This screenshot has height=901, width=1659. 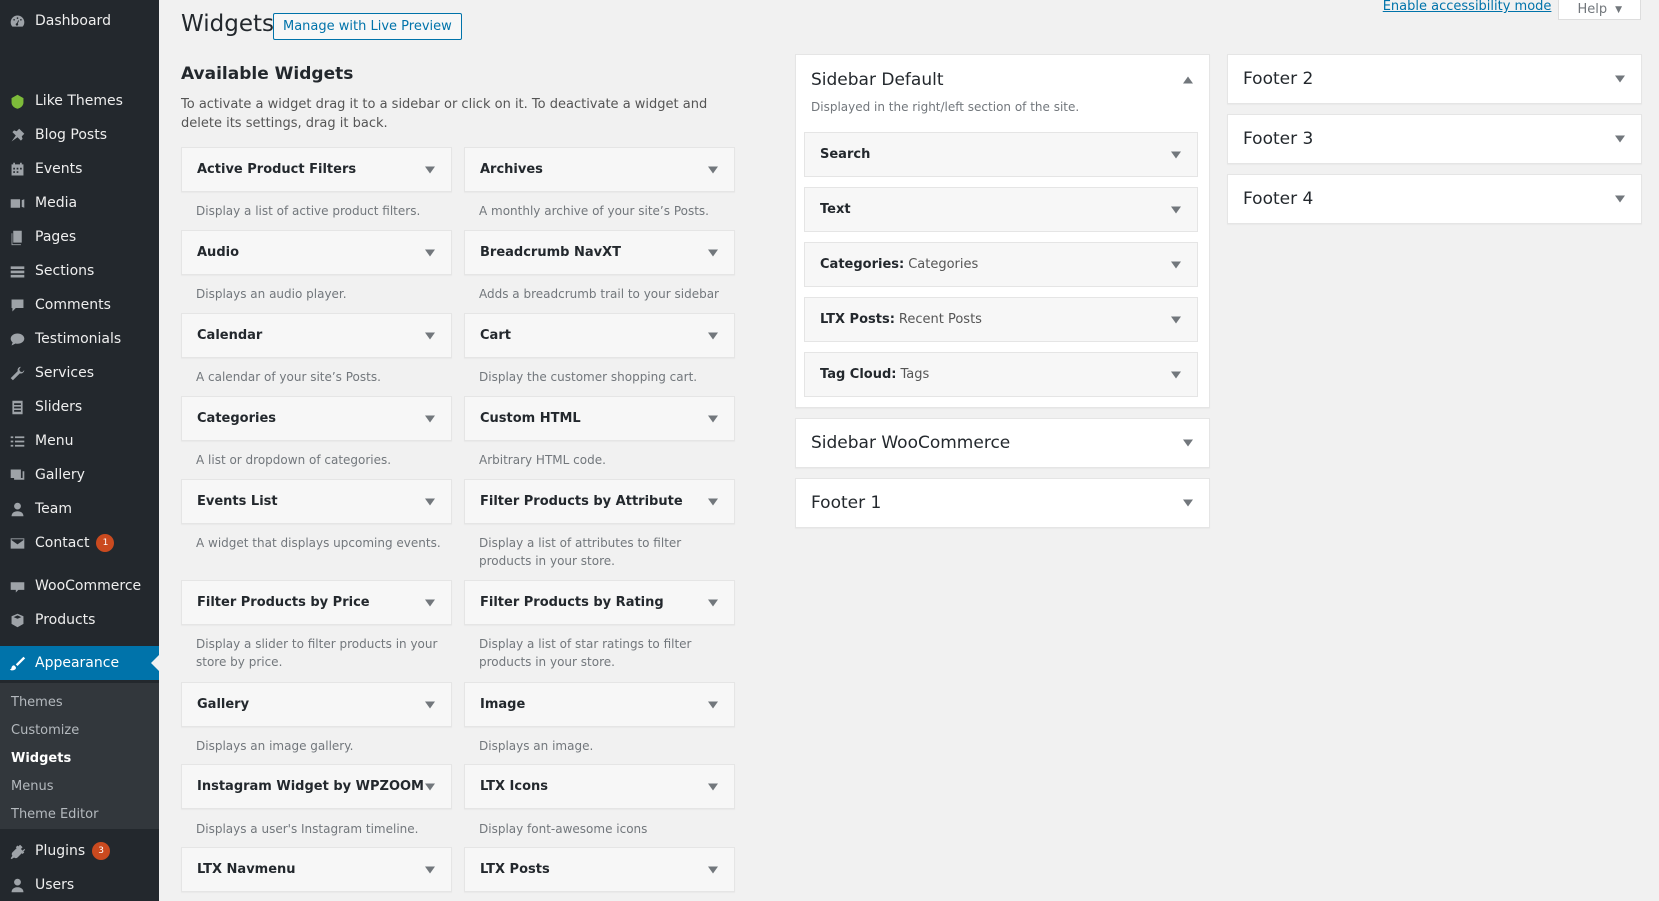 I want to click on widget-description: A list or dropdown of categories., so click(x=294, y=460).